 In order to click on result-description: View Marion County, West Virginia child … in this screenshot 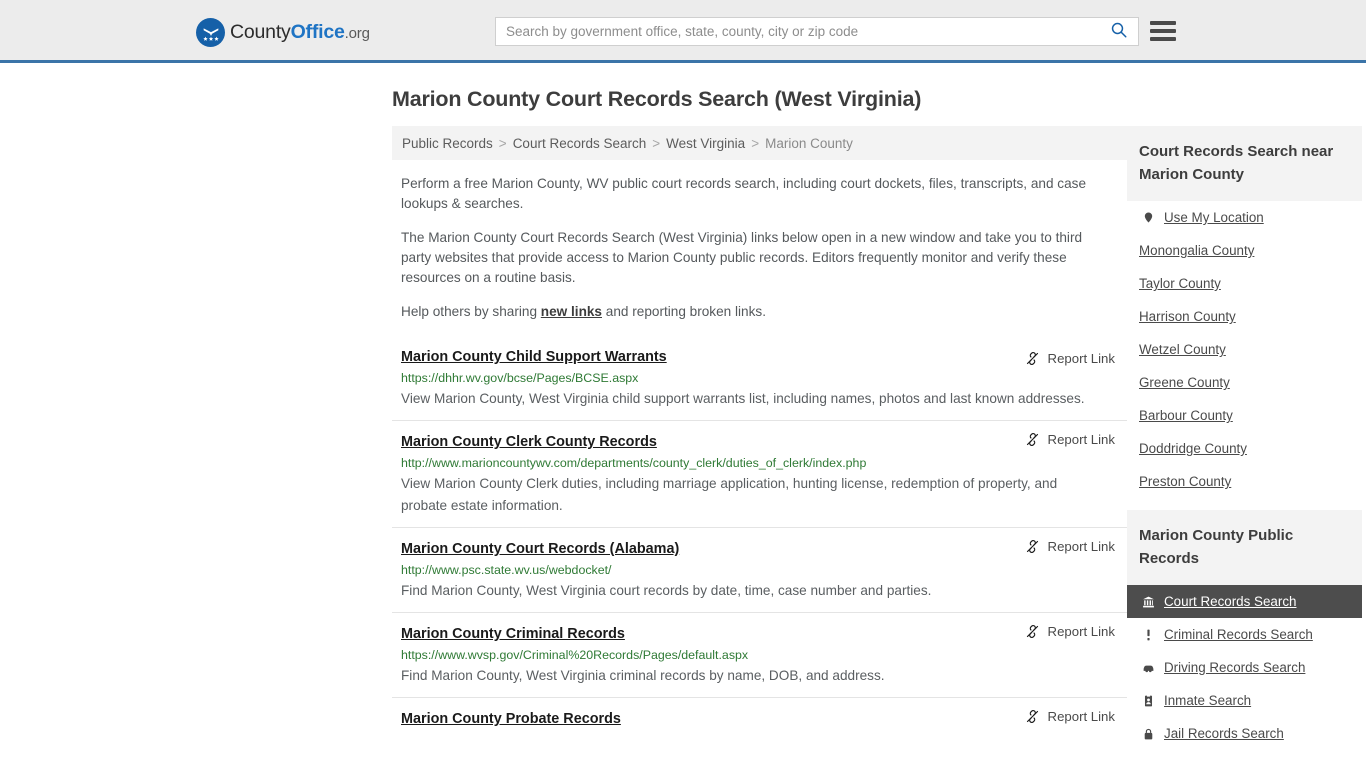, I will do `click(743, 398)`.